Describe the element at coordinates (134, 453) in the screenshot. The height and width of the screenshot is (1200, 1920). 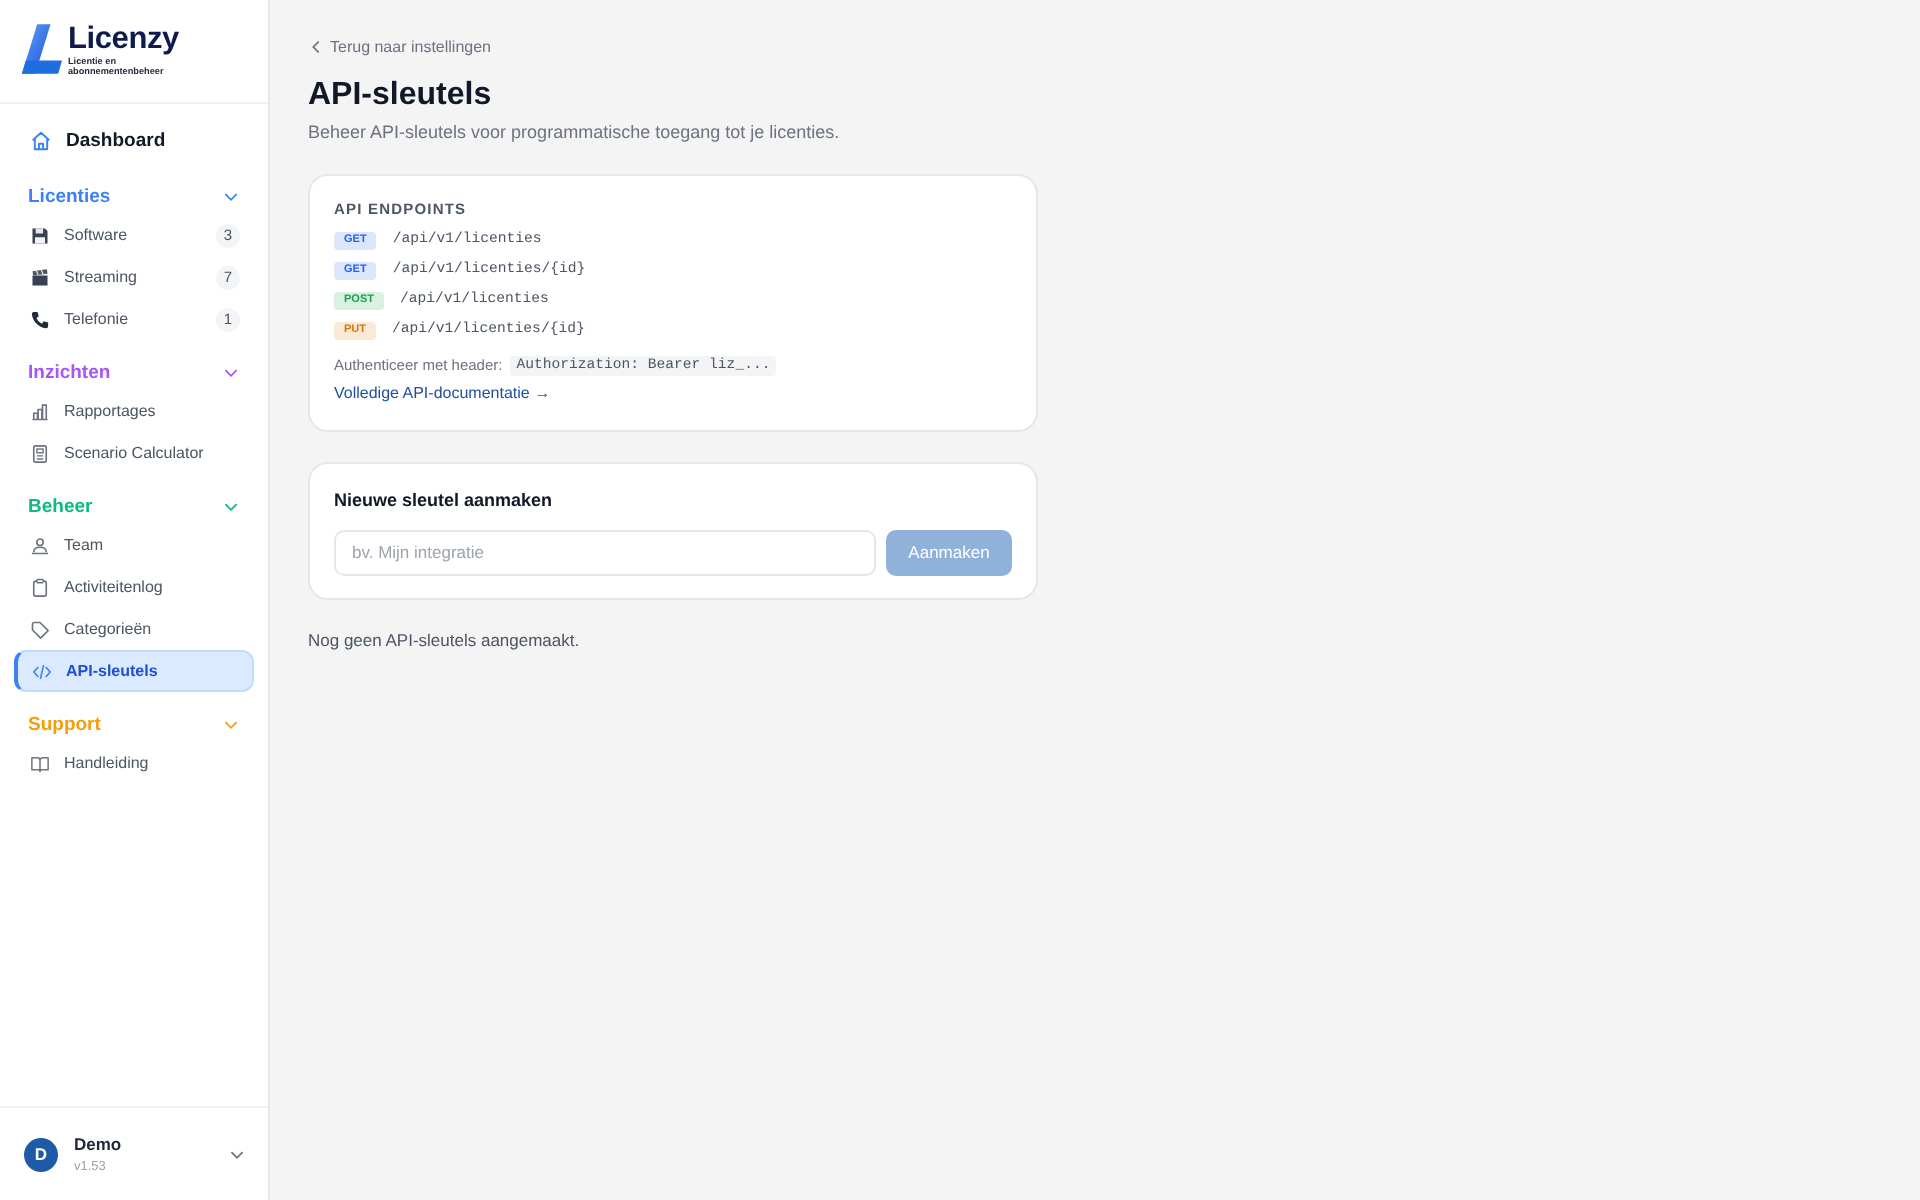
I see `nav-item: Scenario Calculator` at that location.